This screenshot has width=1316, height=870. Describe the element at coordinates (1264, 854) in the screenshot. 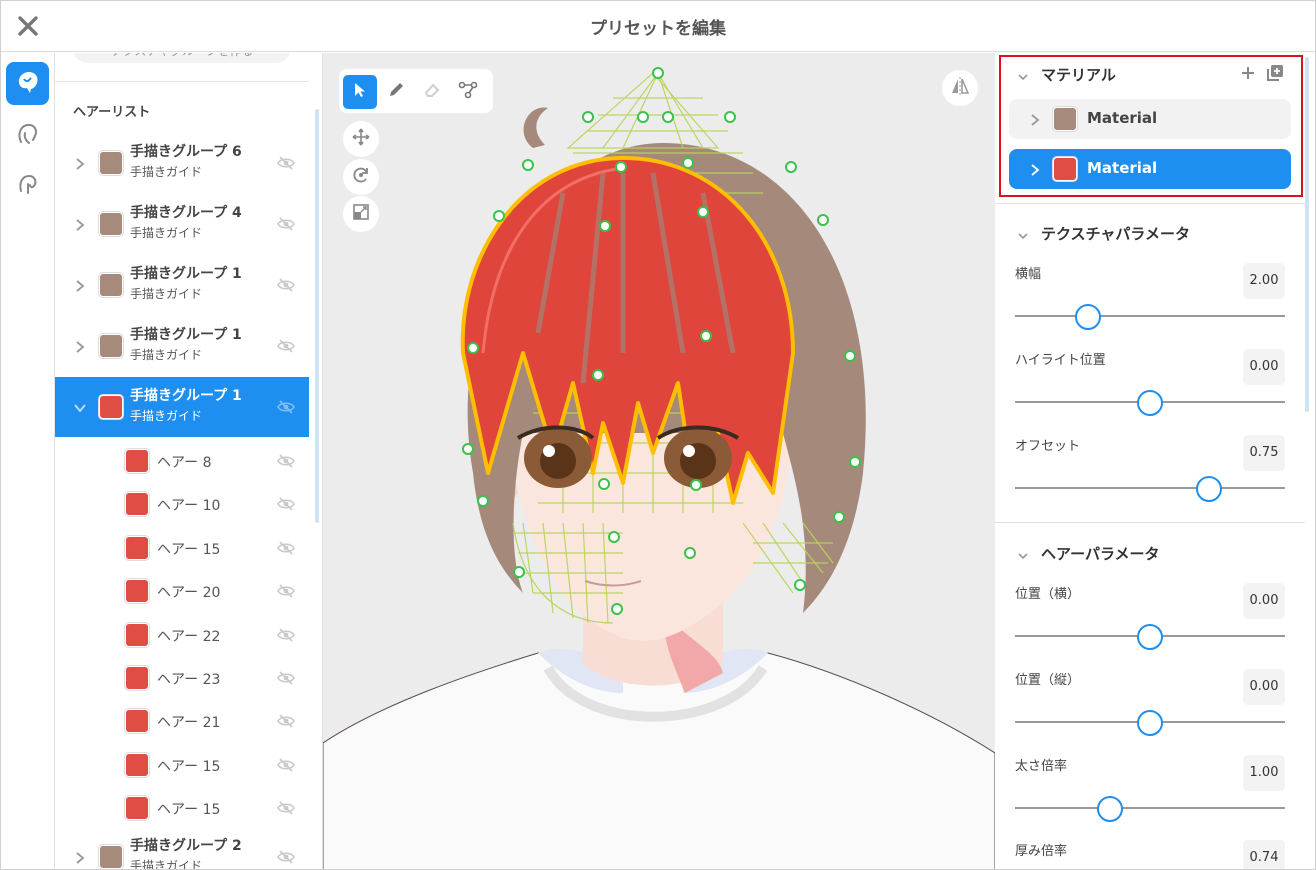

I see `param-value-field: 0.74` at that location.